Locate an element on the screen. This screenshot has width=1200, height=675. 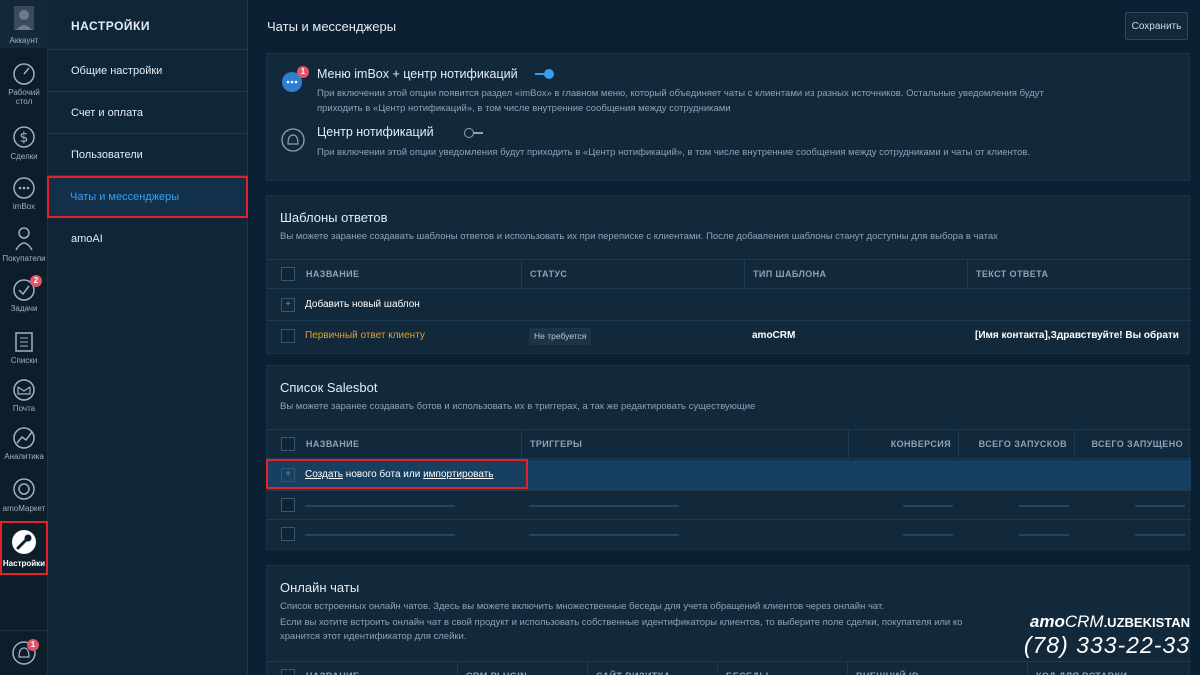
rail-leads: $ Сделки is located at coordinates (24, 142).